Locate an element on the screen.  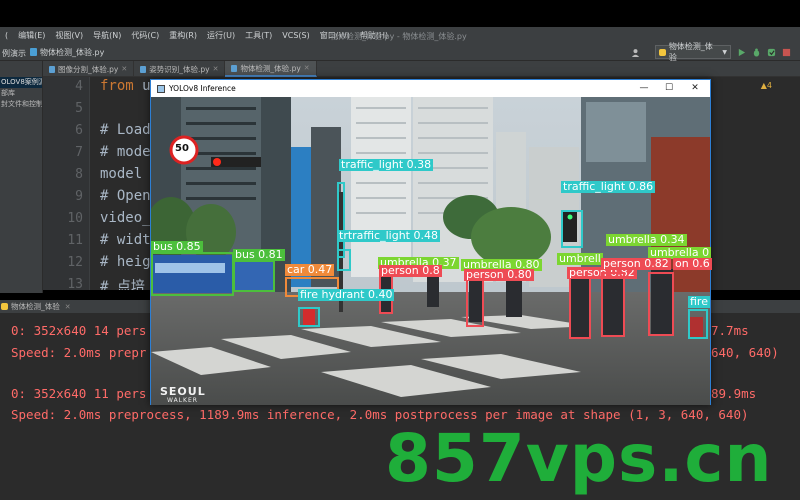
code-keyword: from is located at coordinates (117, 86).